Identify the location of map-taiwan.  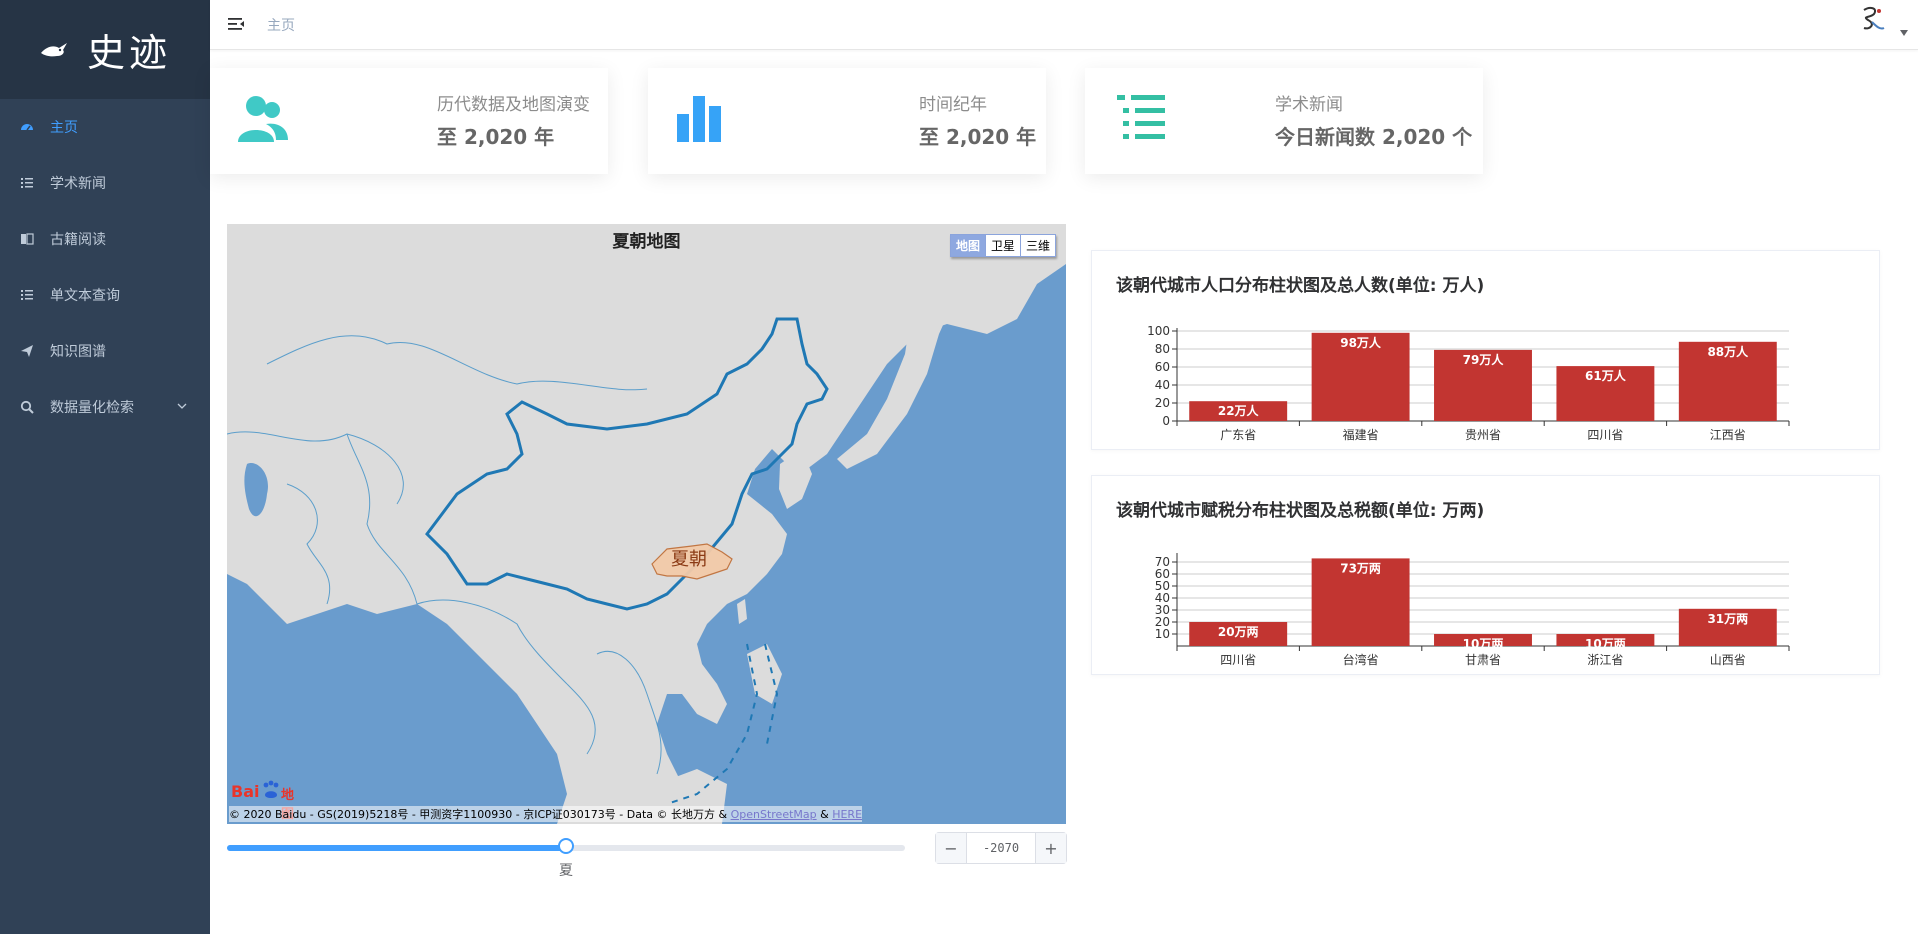
(742, 611).